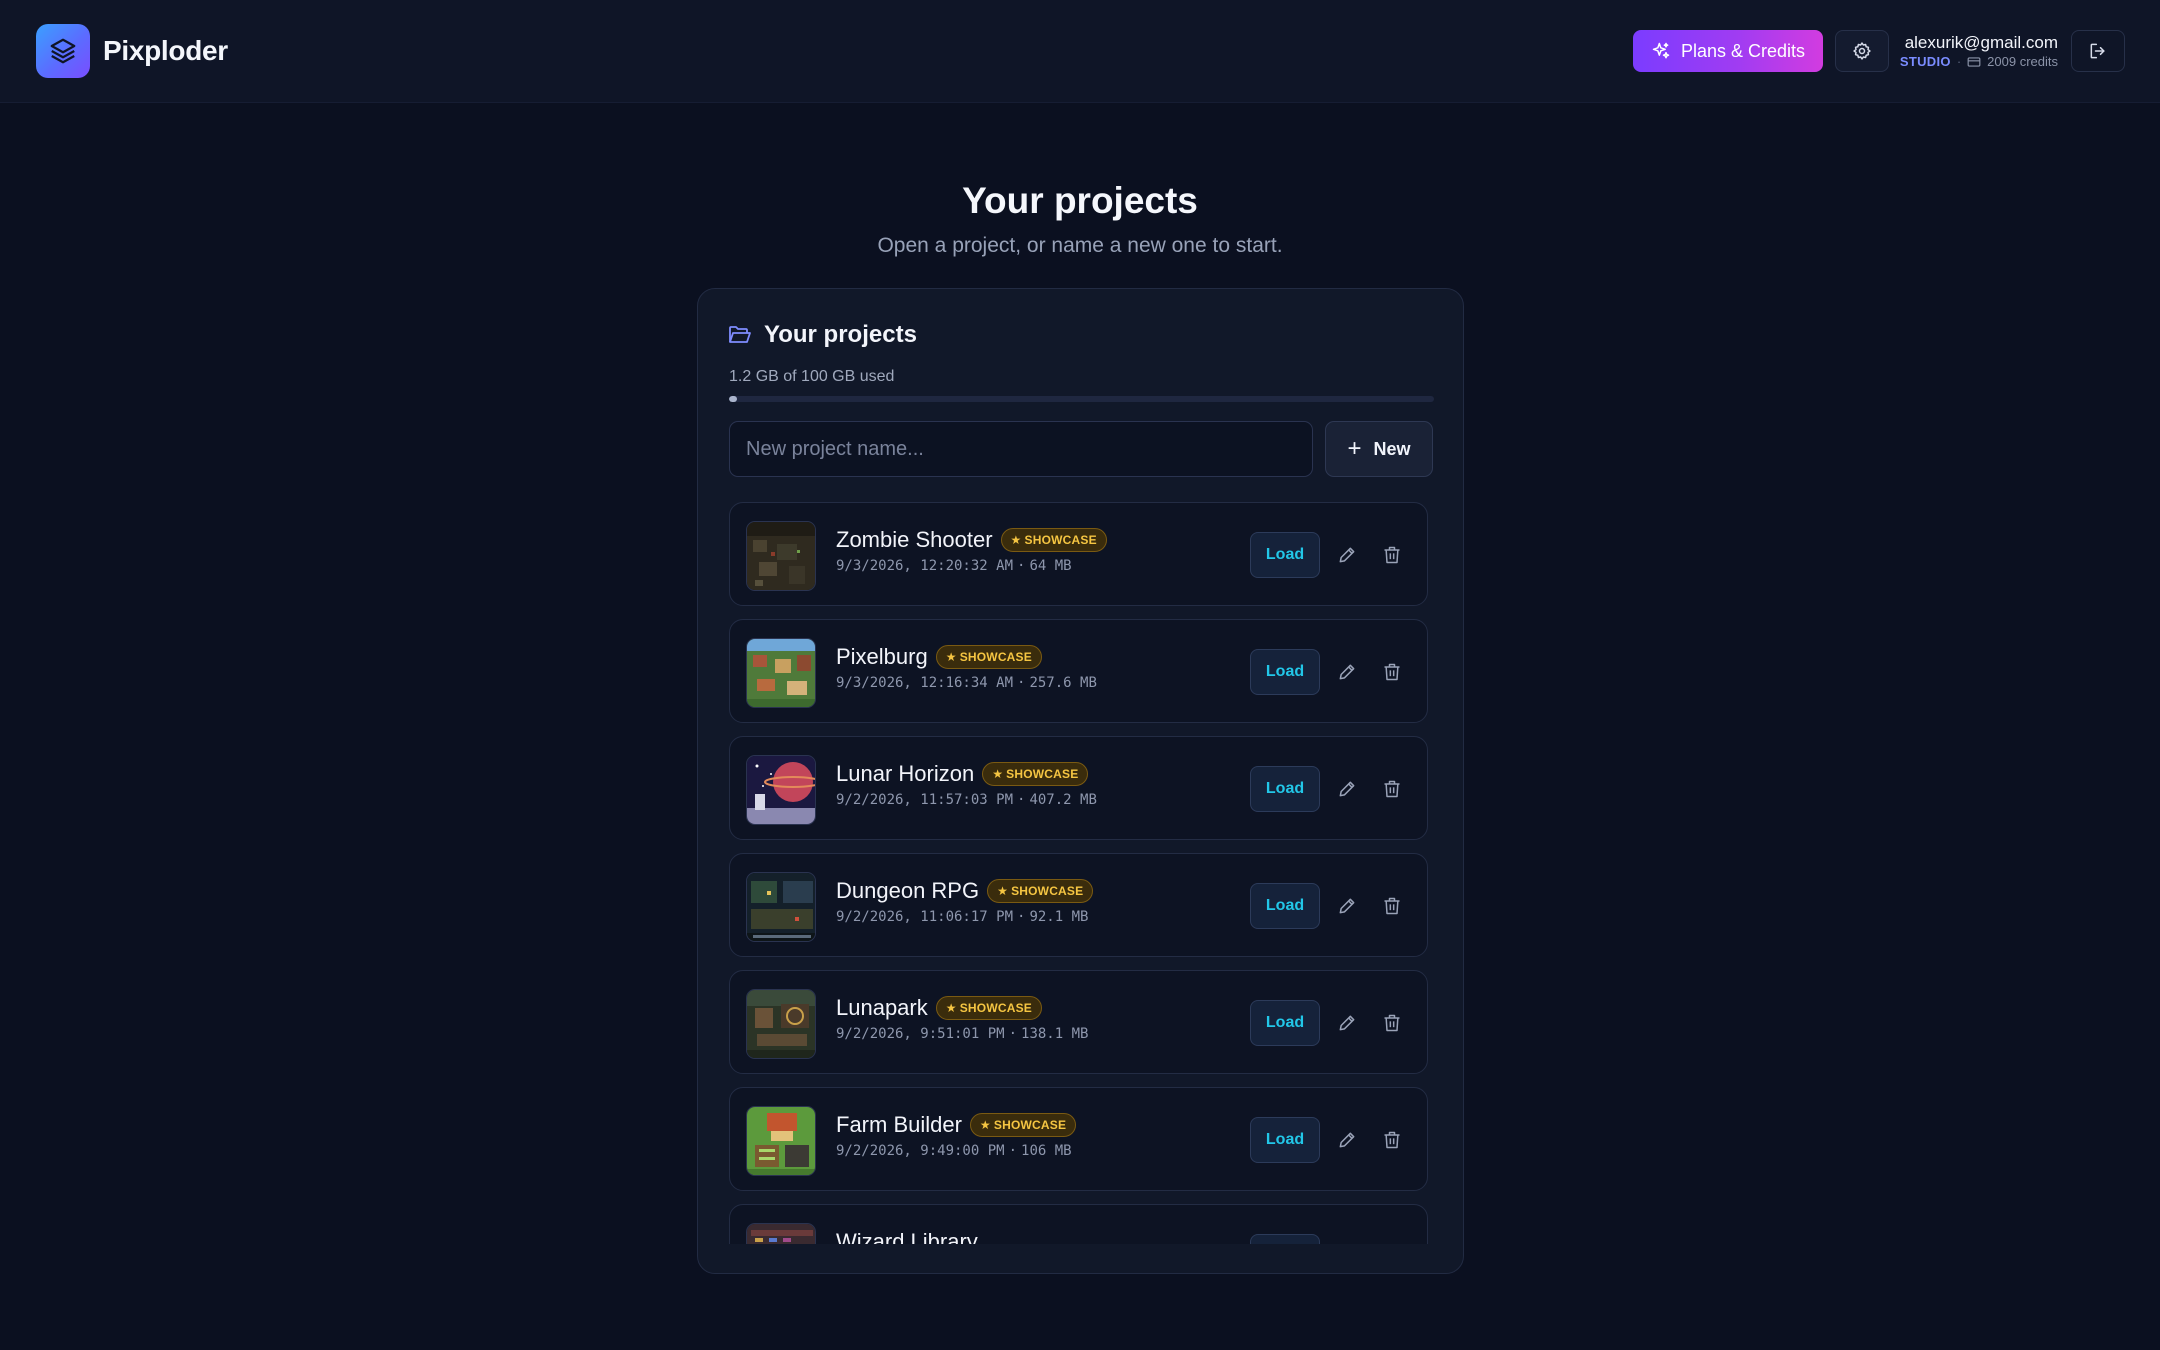  I want to click on project-row: Wizard Library, so click(1078, 1224).